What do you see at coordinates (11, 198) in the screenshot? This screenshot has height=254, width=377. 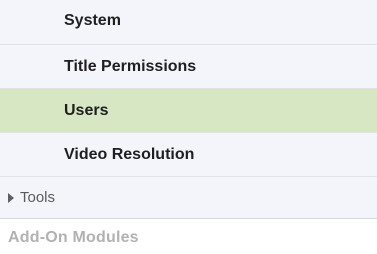 I see `caret-right-icon` at bounding box center [11, 198].